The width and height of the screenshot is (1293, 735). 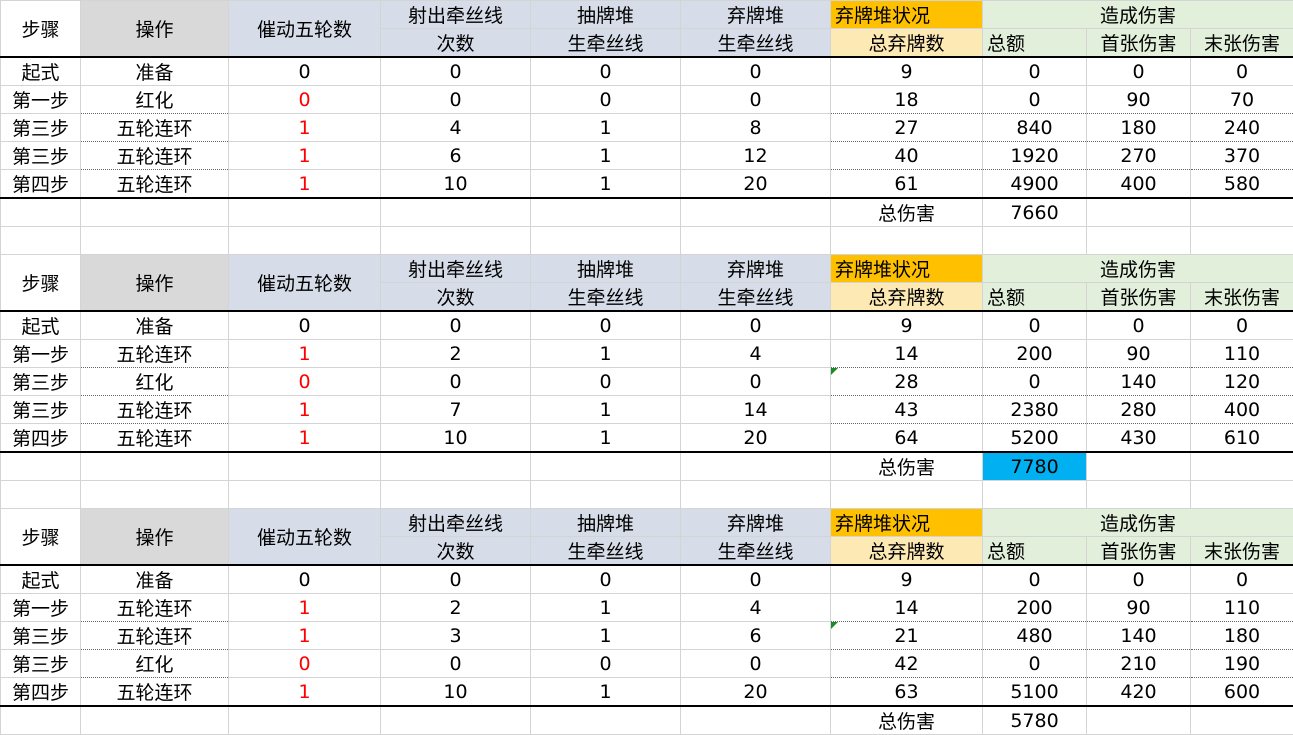 I want to click on cell-col-8: 480, so click(x=1034, y=635).